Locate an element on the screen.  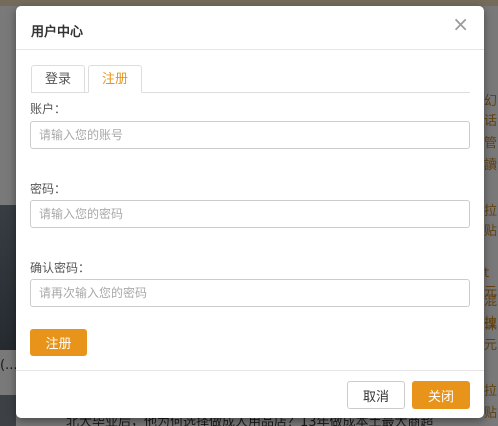
confirm-password-label: 确认密码： is located at coordinates (60, 268).